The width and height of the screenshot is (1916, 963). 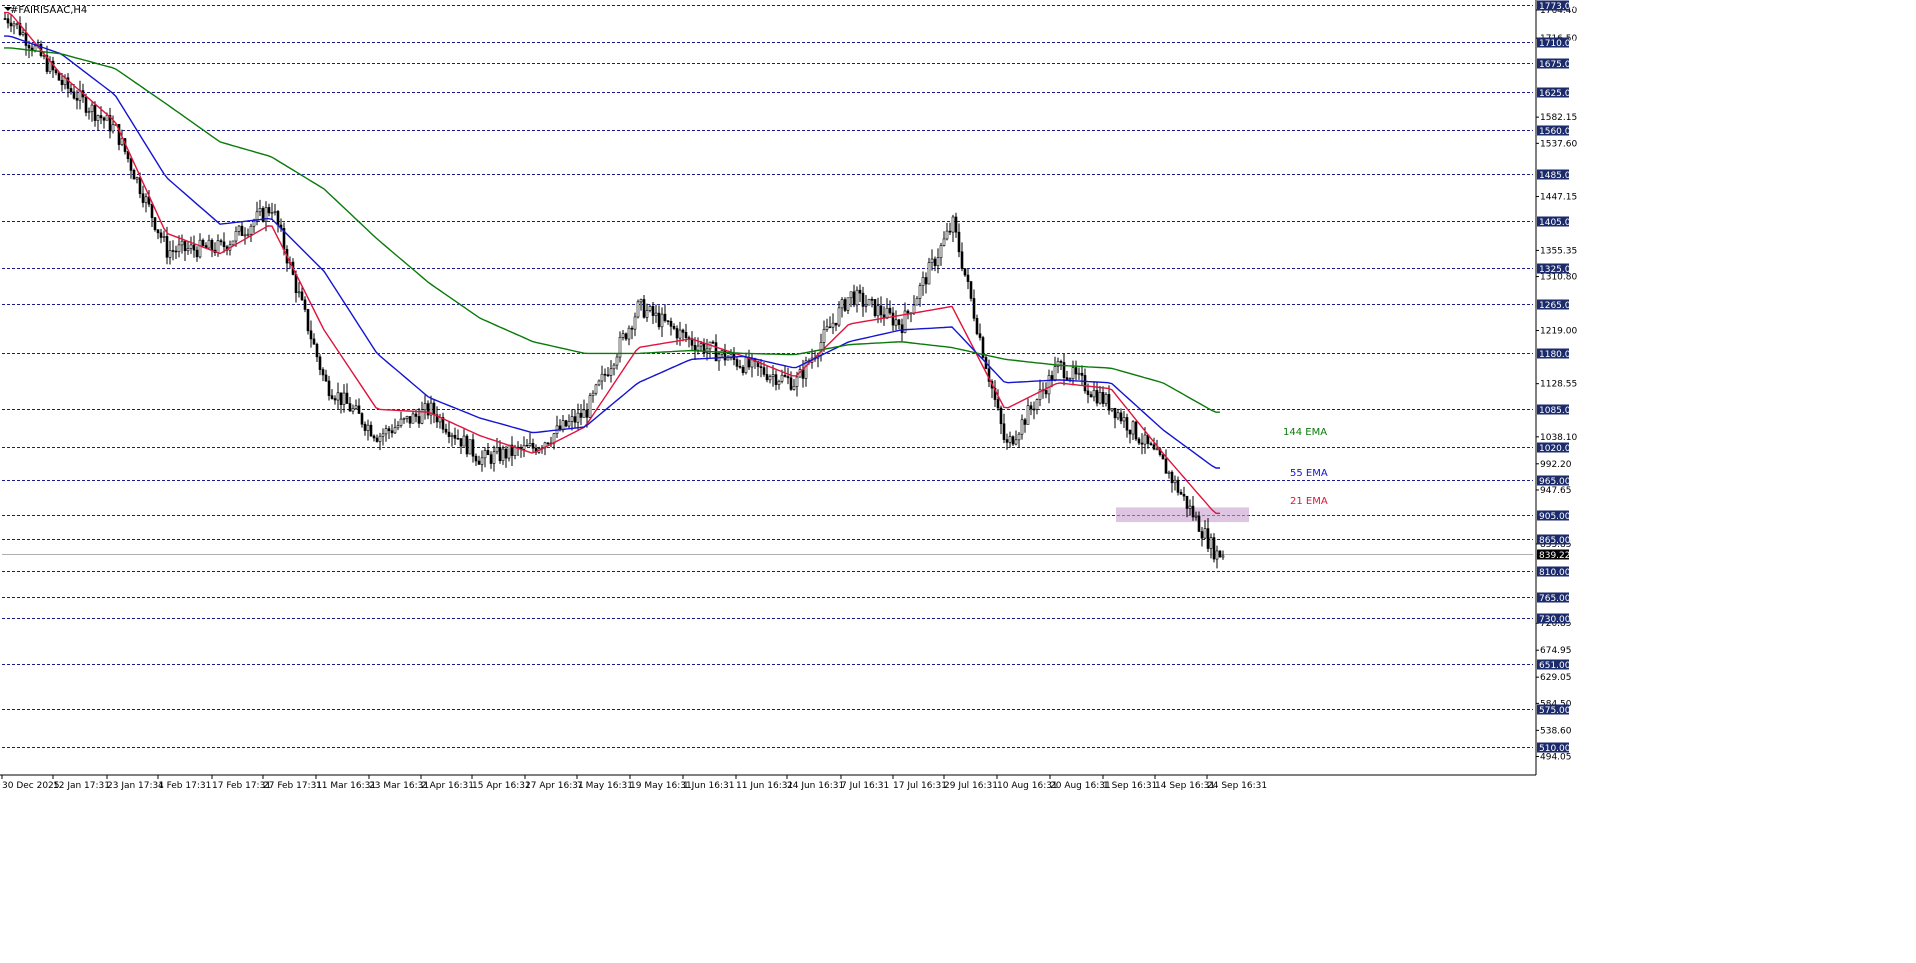 What do you see at coordinates (1557, 44) in the screenshot?
I see `level-tag-label: 1710.00` at bounding box center [1557, 44].